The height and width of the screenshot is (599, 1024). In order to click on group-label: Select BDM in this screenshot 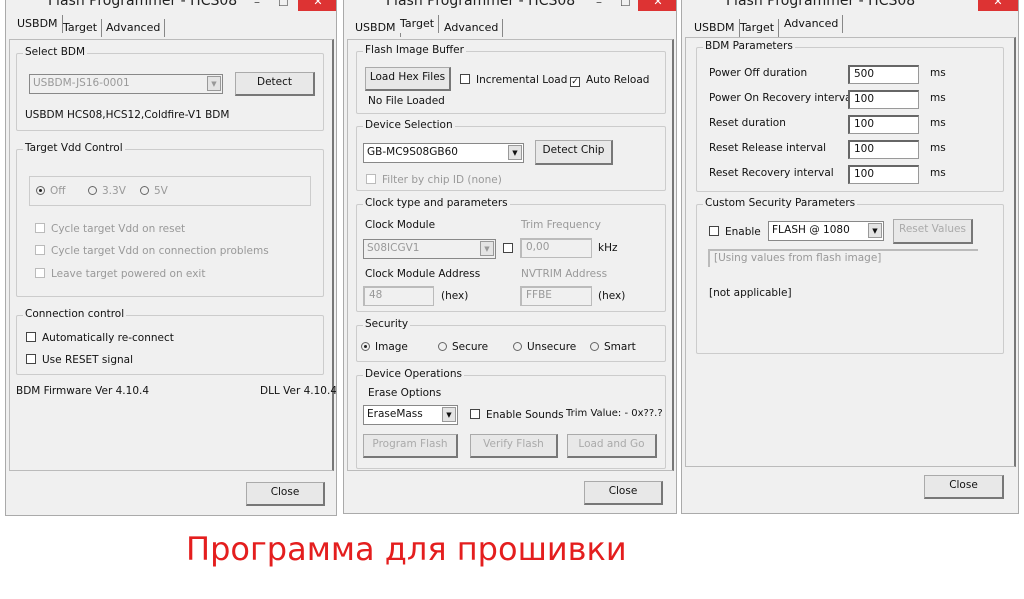, I will do `click(55, 52)`.